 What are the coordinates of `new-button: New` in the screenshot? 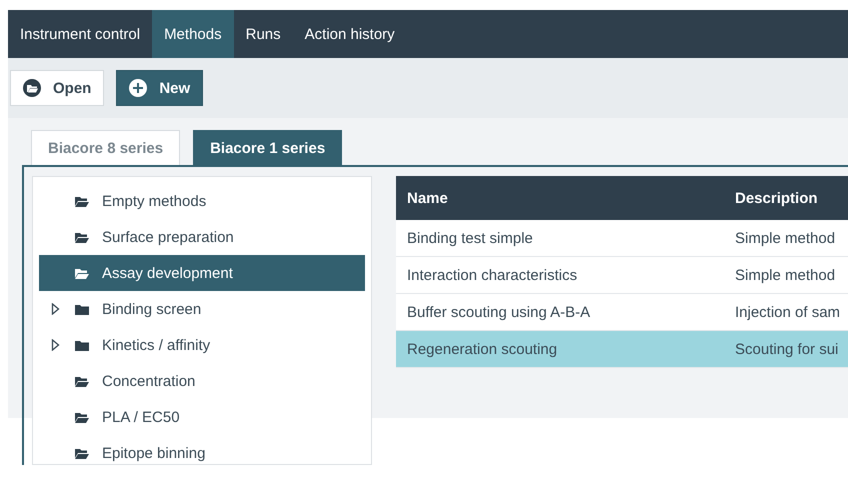 It's located at (160, 88).